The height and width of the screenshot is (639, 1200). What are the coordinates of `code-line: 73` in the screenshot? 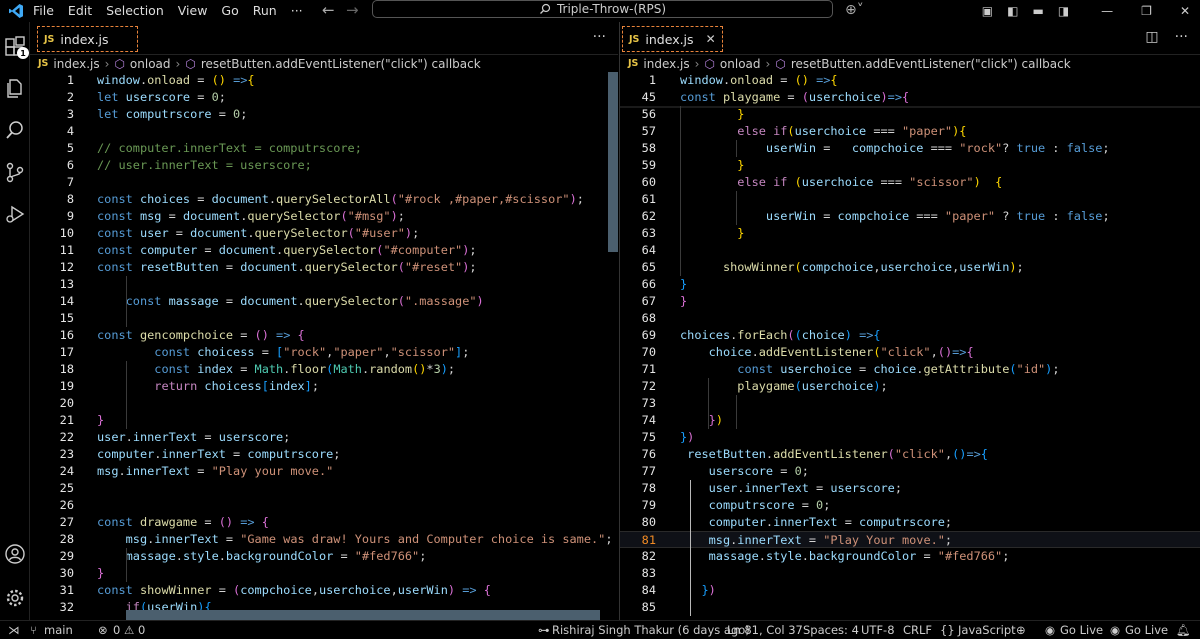 It's located at (910, 403).